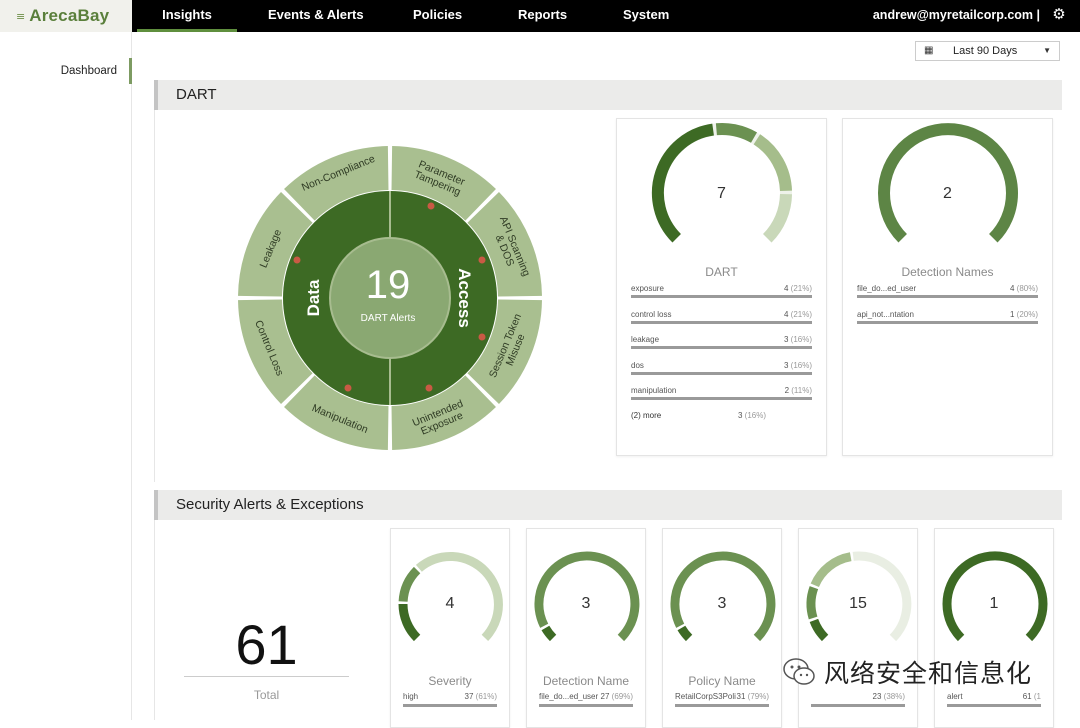 The height and width of the screenshot is (728, 1080). Describe the element at coordinates (313, 297) in the screenshot. I see `wheel-label-data: Data` at that location.